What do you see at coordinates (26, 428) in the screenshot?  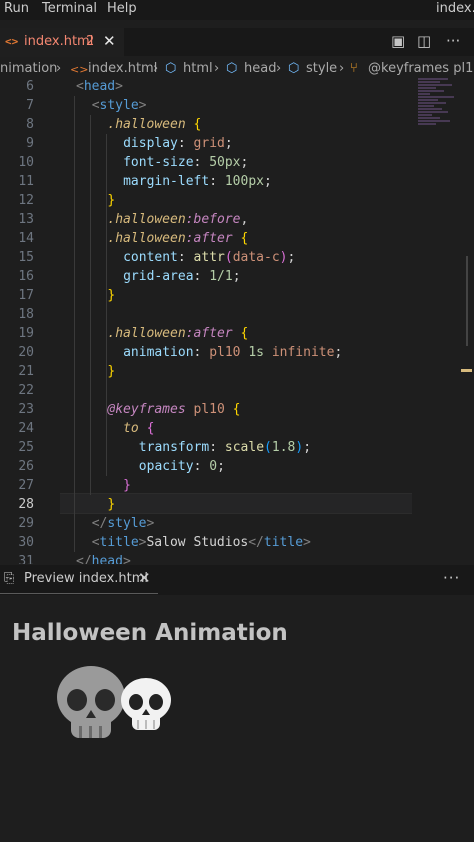 I see `line-number: 24` at bounding box center [26, 428].